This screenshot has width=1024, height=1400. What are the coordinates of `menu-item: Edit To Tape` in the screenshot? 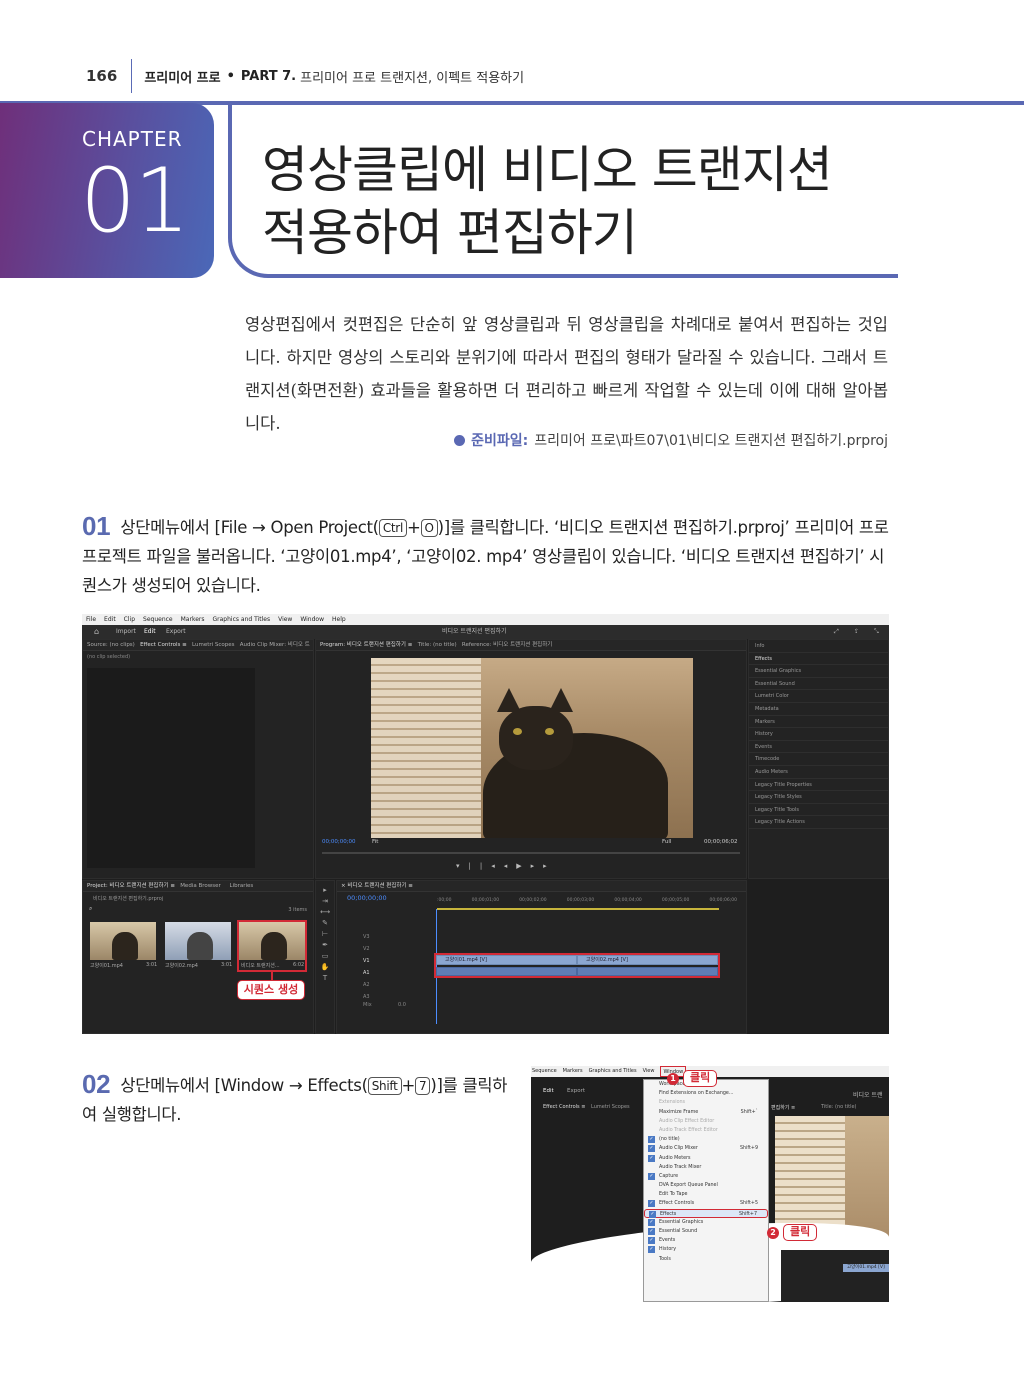 It's located at (706, 1194).